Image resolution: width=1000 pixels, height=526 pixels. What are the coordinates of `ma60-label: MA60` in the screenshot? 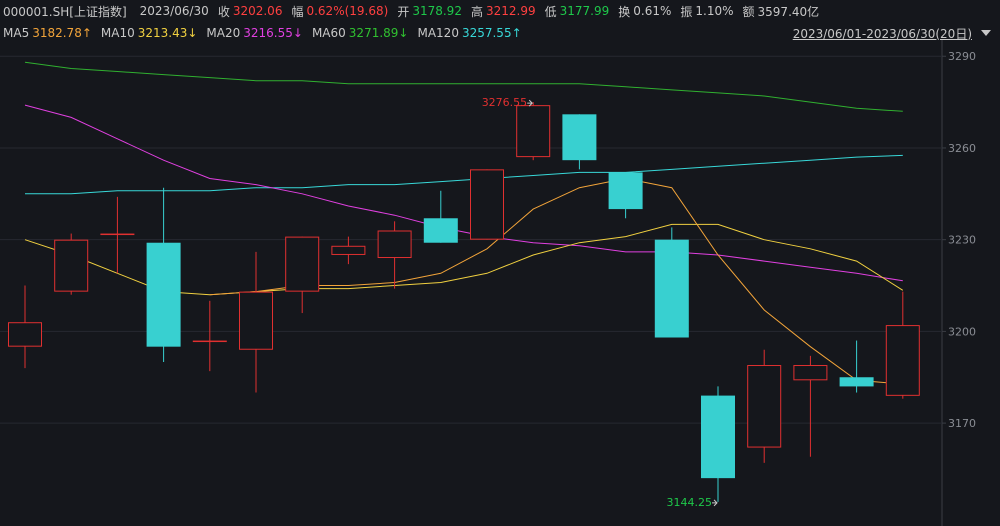 It's located at (328, 33).